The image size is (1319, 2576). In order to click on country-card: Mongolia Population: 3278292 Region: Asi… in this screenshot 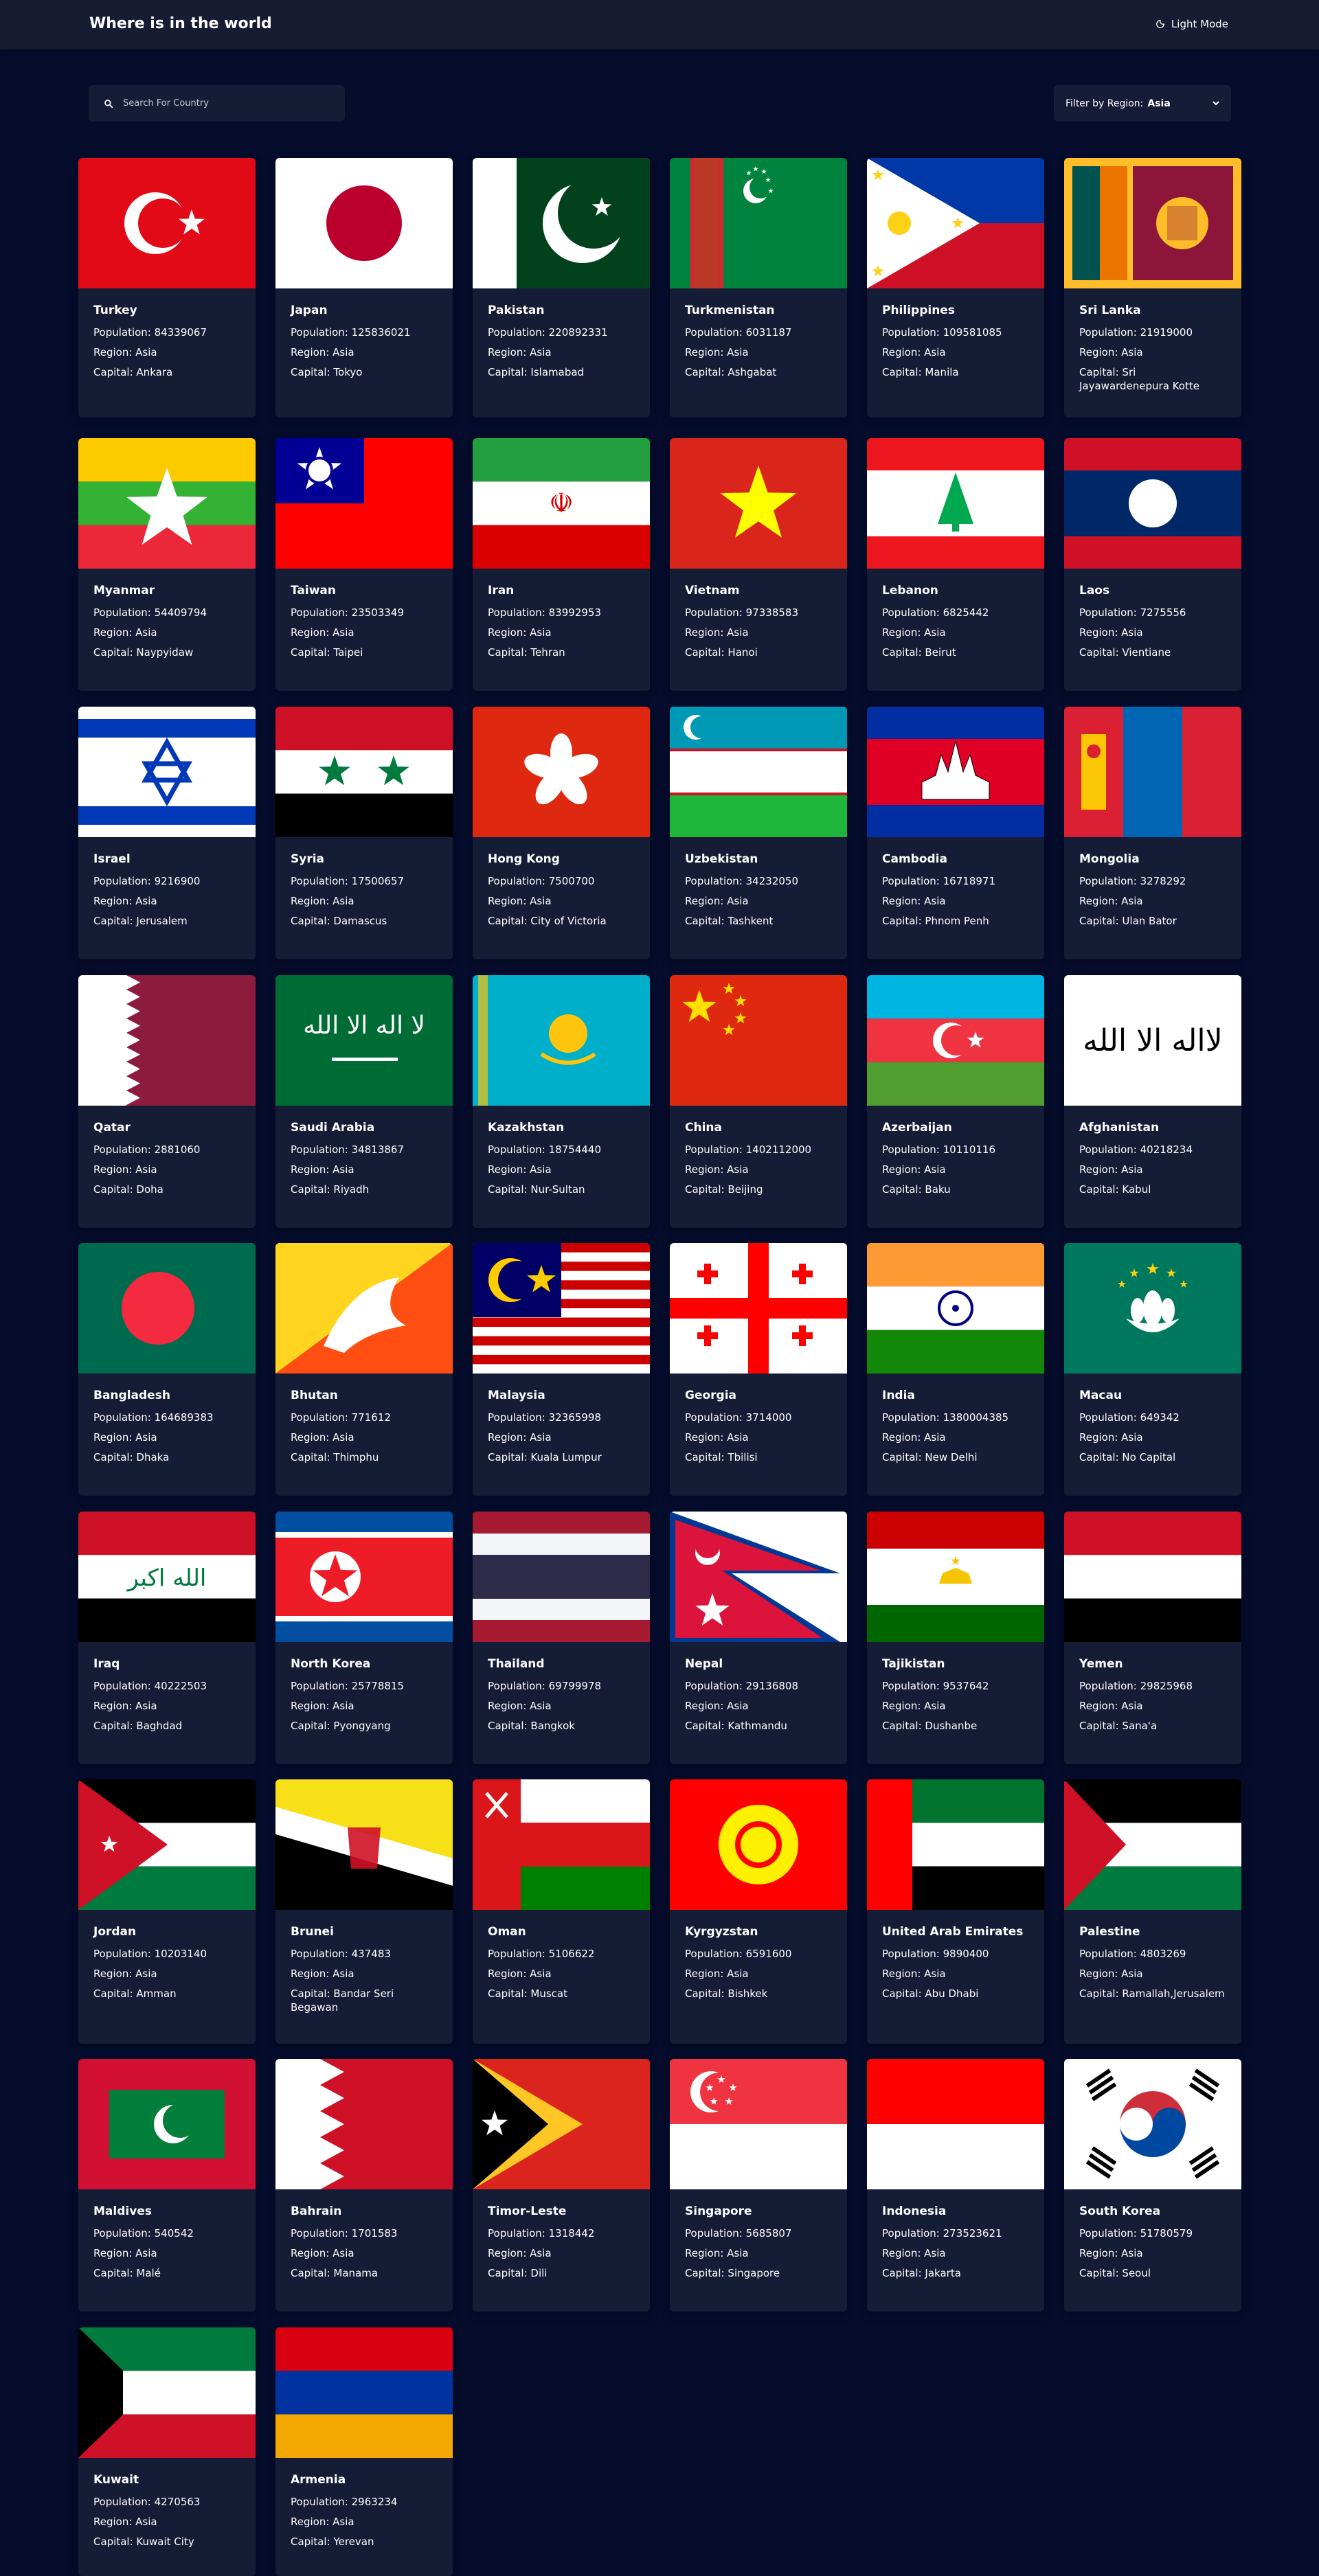, I will do `click(1152, 833)`.